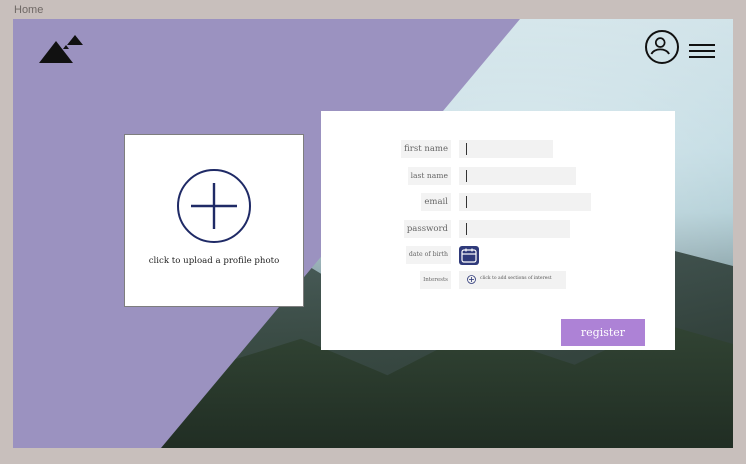 The width and height of the screenshot is (746, 464). Describe the element at coordinates (28, 10) in the screenshot. I see `home-tab: Home` at that location.